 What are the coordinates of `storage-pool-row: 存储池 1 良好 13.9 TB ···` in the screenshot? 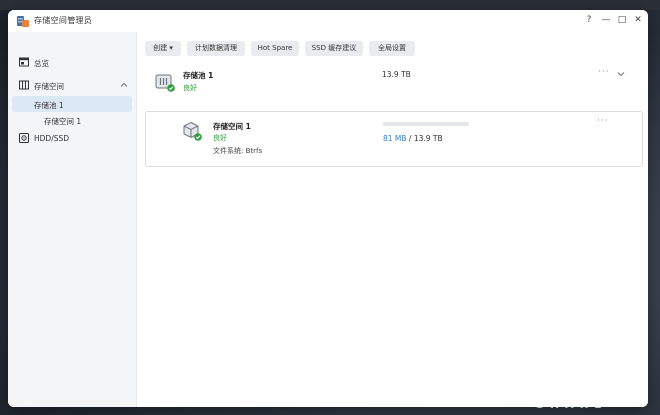 It's located at (390, 86).